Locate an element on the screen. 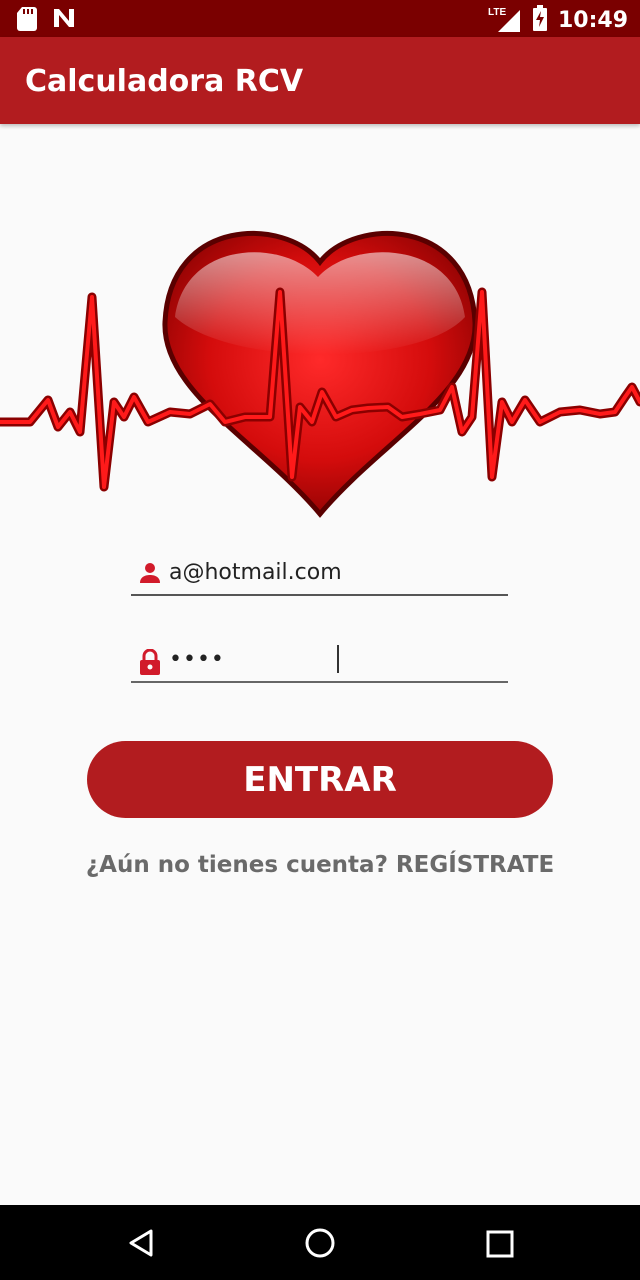 Image resolution: width=640 pixels, height=1280 pixels. password-input is located at coordinates (334, 659).